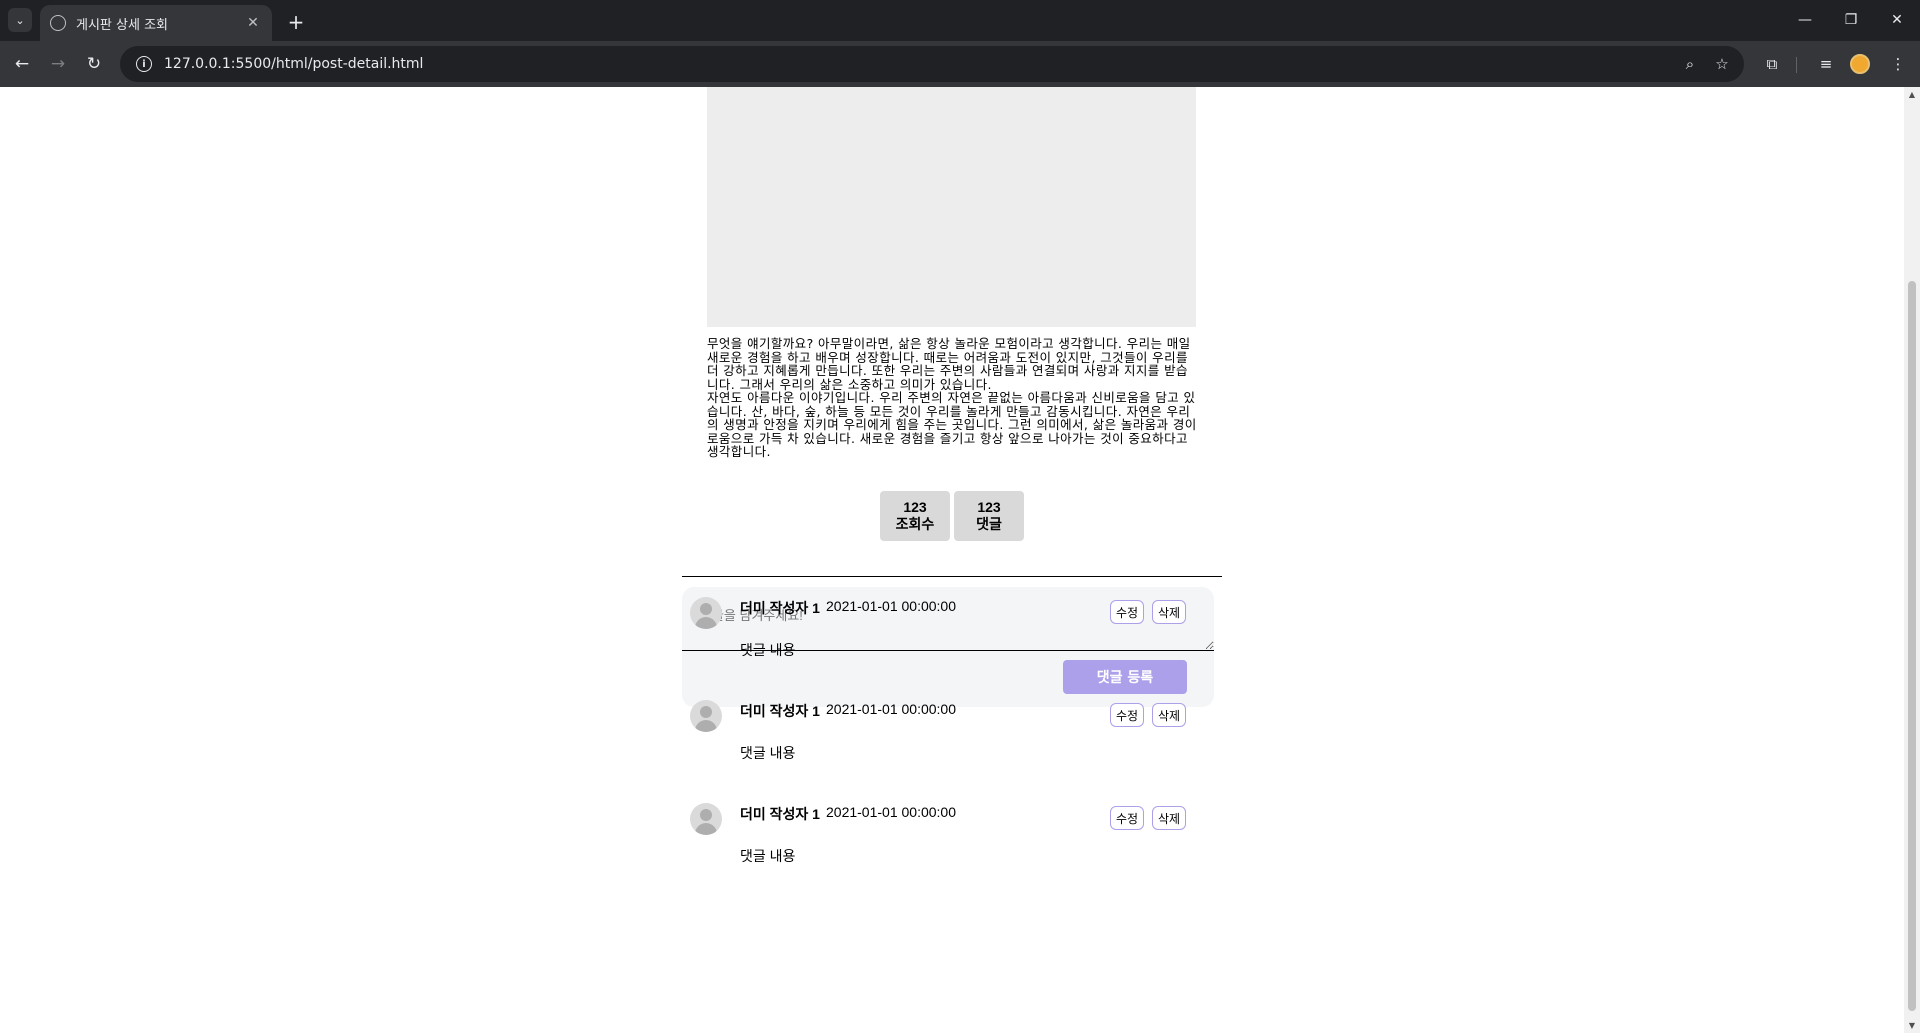  Describe the element at coordinates (1796, 65) in the screenshot. I see `toolbar-separator` at that location.